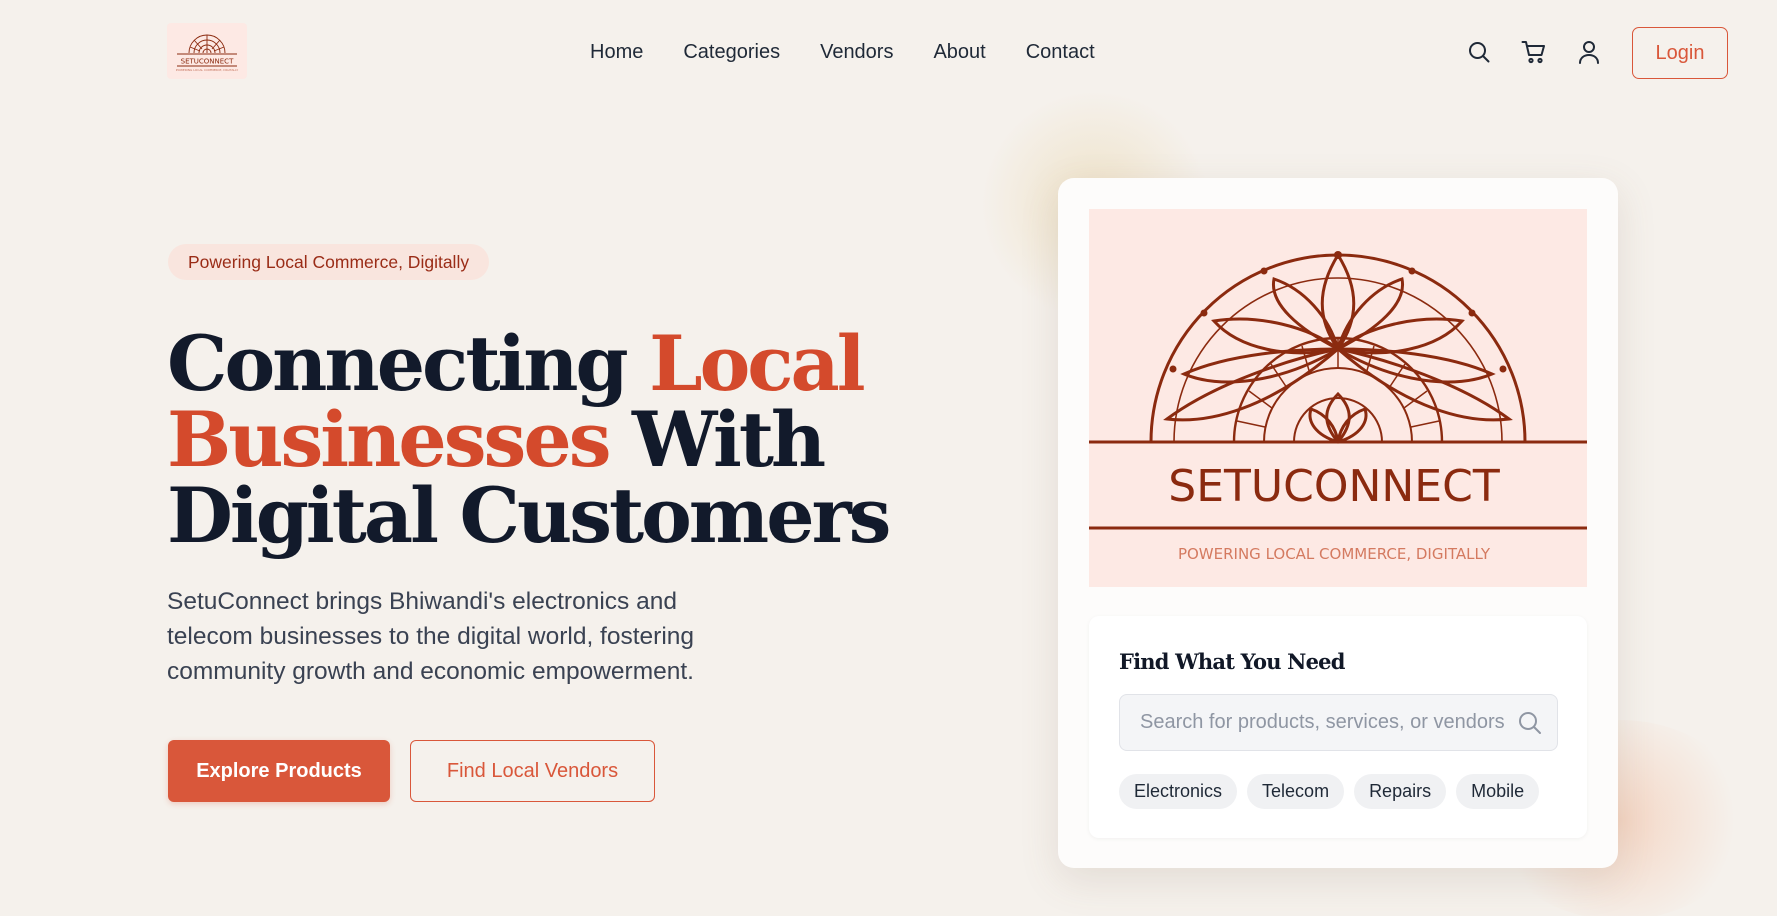 The height and width of the screenshot is (916, 1777). I want to click on user-icon, so click(1589, 52).